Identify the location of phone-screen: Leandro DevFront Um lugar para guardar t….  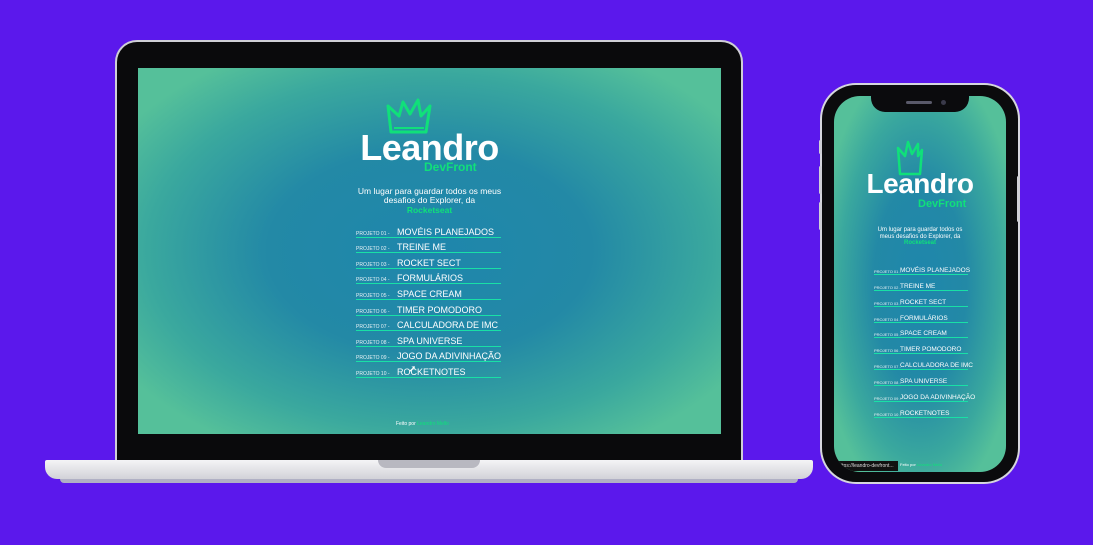
(920, 284).